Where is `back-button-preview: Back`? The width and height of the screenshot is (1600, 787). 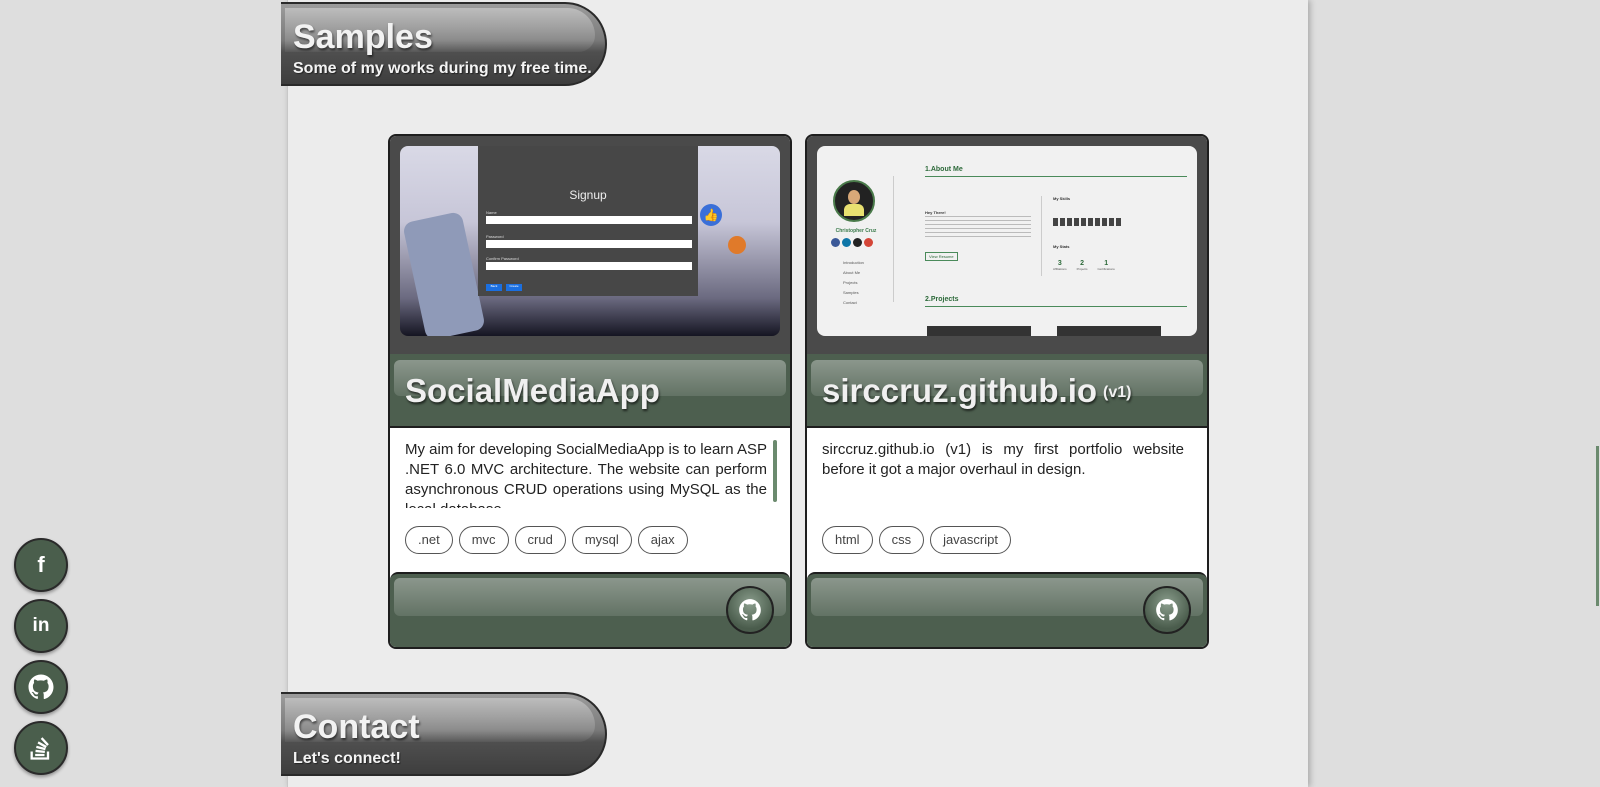 back-button-preview: Back is located at coordinates (494, 287).